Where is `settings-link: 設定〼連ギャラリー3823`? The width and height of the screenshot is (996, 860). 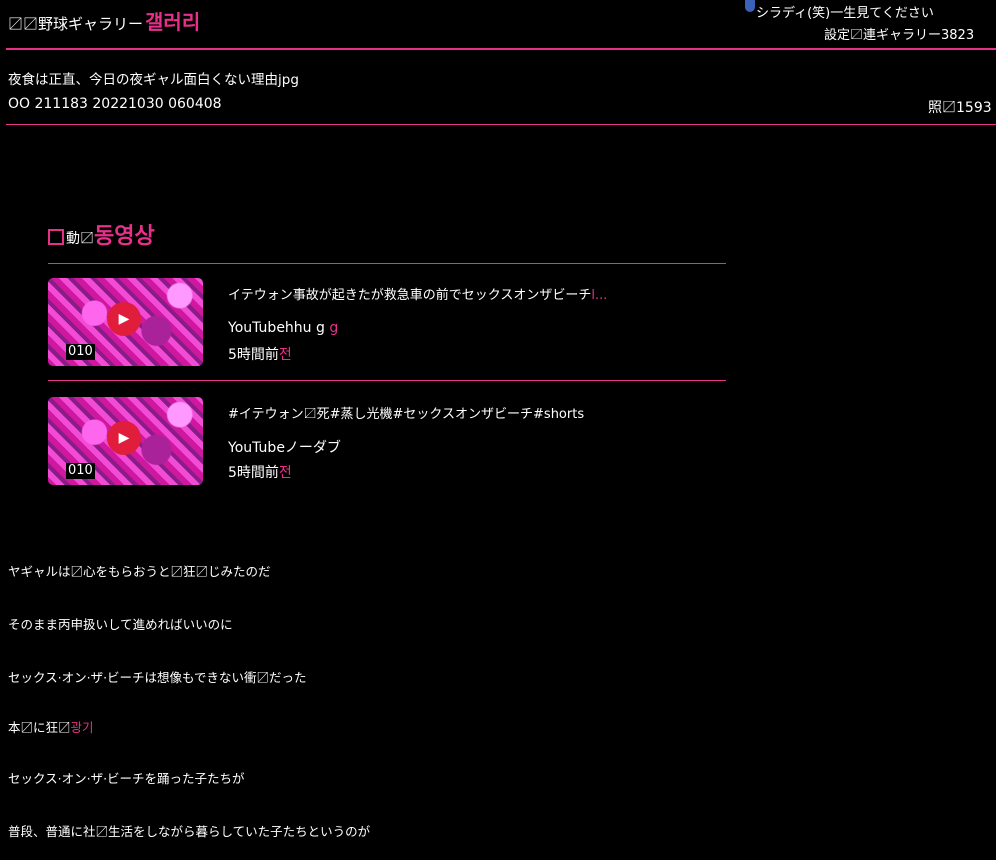
settings-link: 設定〼連ギャラリー3823 is located at coordinates (910, 33).